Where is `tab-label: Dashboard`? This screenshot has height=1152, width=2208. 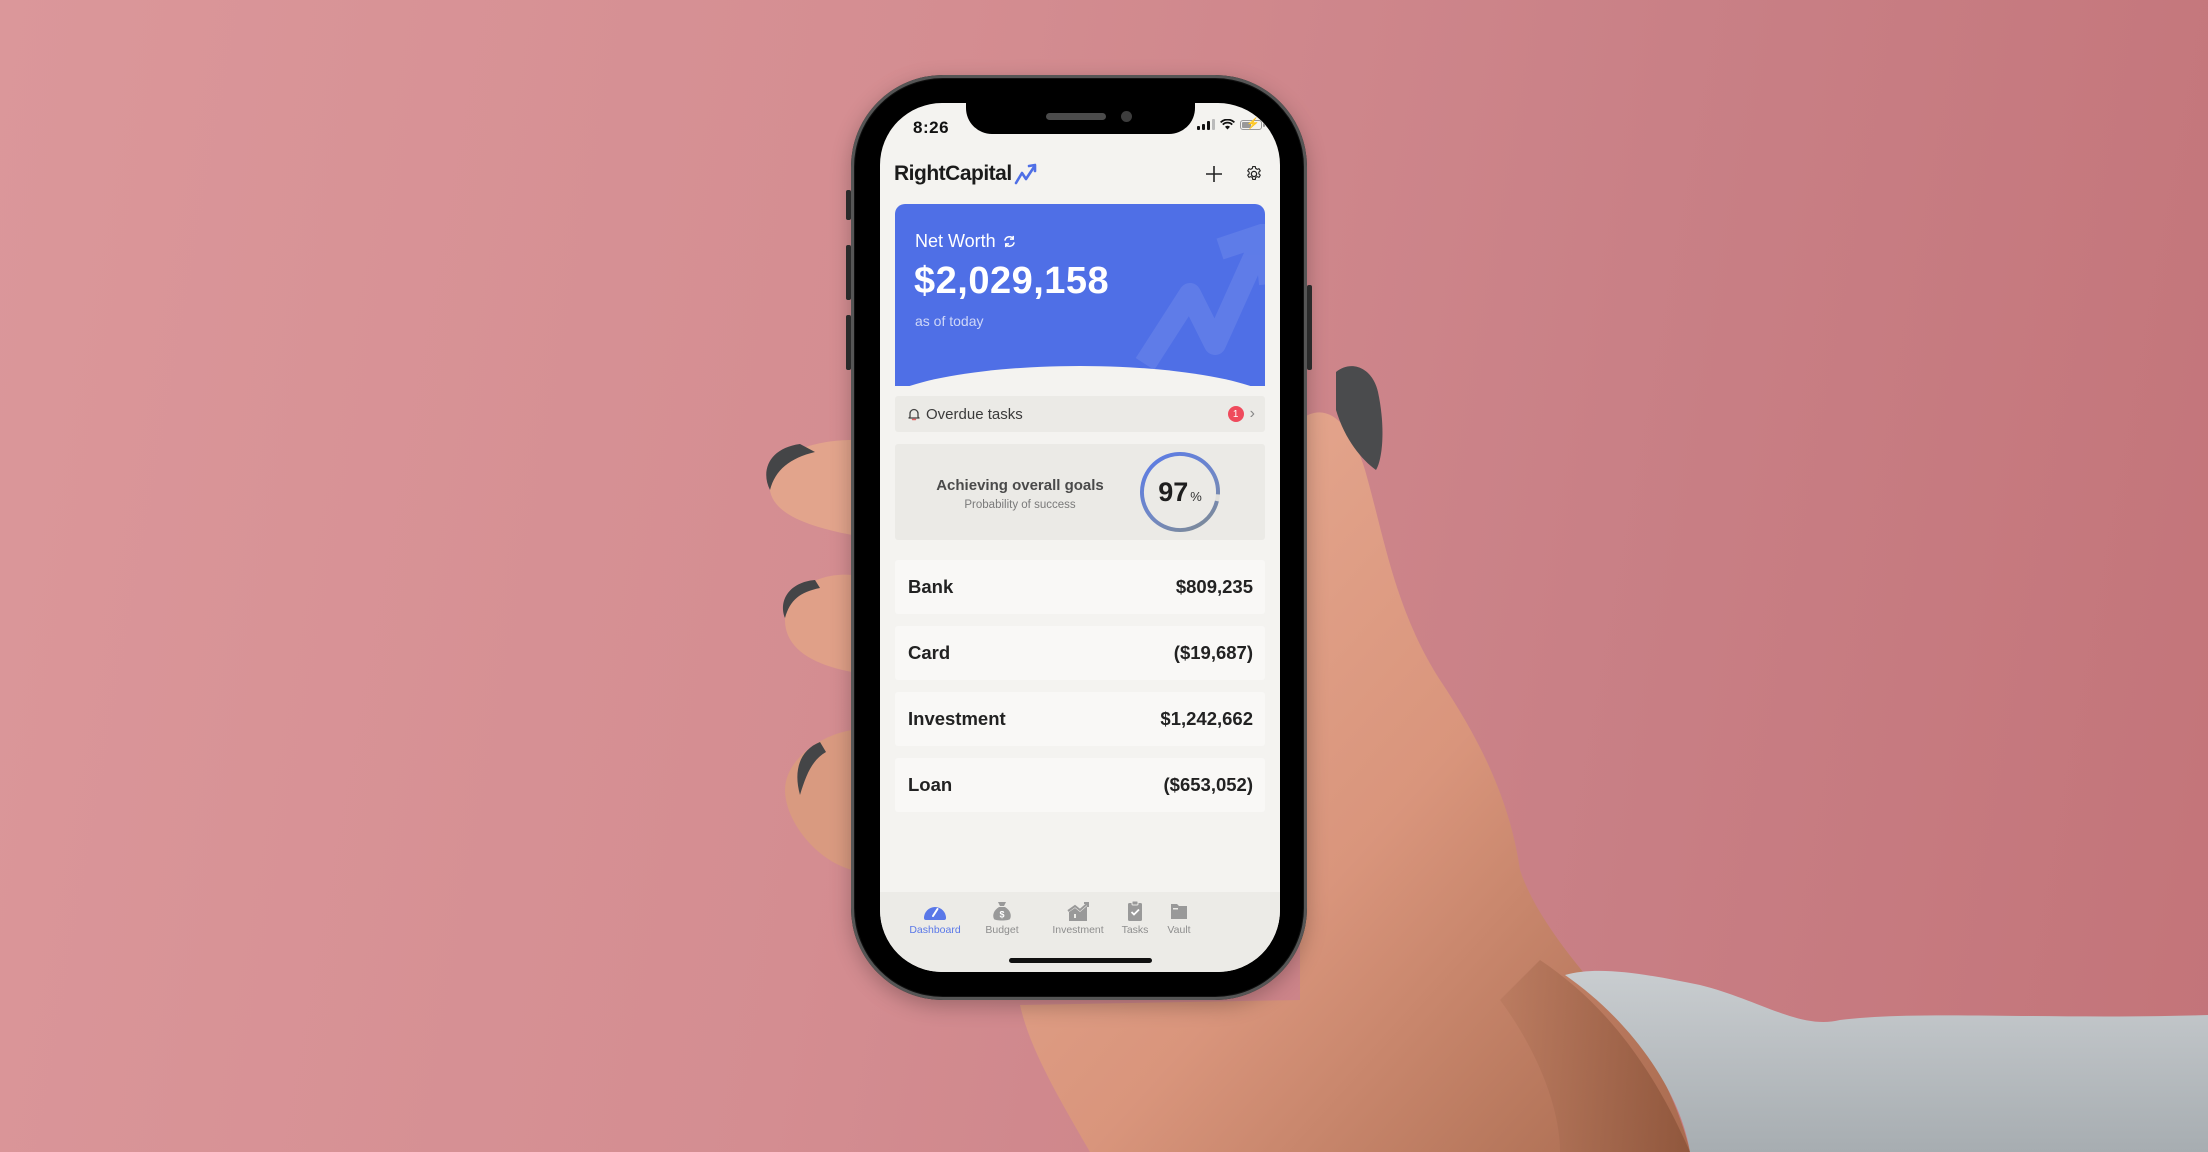 tab-label: Dashboard is located at coordinates (935, 930).